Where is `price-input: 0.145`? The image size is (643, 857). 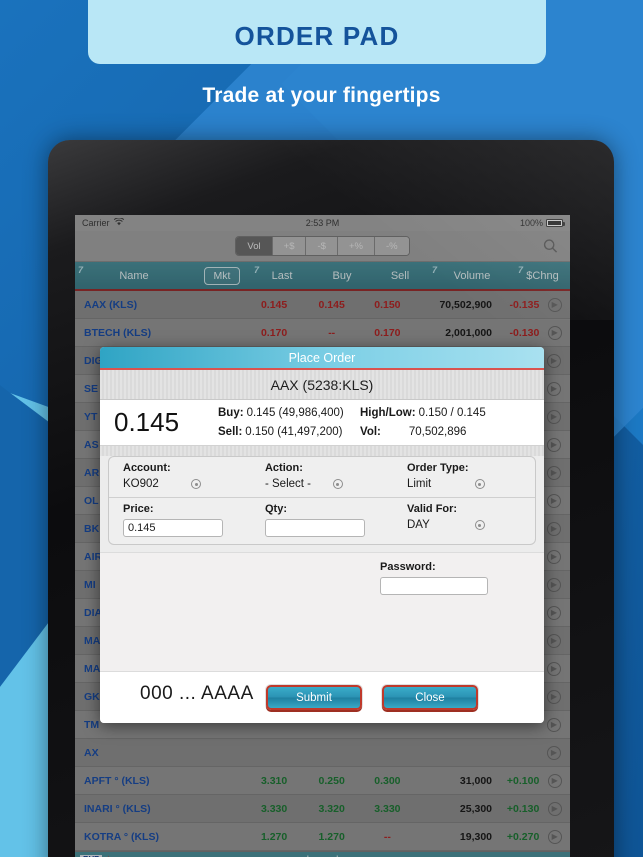 price-input: 0.145 is located at coordinates (173, 528).